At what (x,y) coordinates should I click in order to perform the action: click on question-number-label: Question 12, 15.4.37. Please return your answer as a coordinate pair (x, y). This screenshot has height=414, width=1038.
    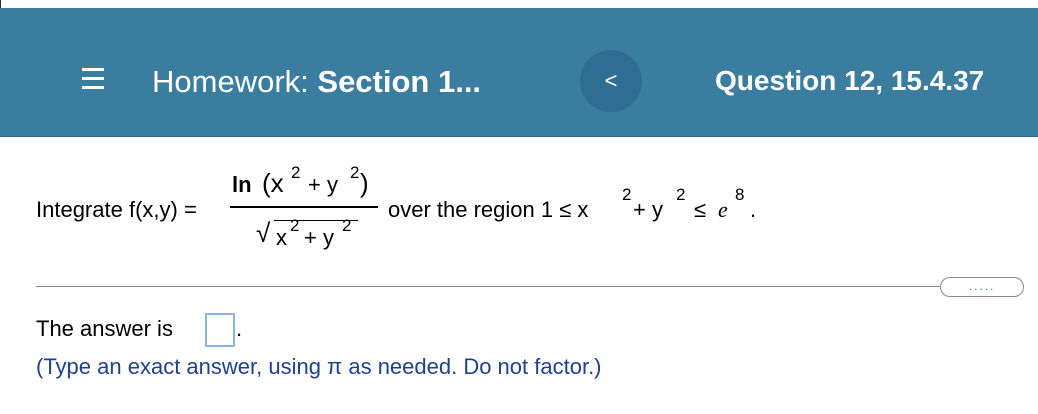
    Looking at the image, I should click on (850, 80).